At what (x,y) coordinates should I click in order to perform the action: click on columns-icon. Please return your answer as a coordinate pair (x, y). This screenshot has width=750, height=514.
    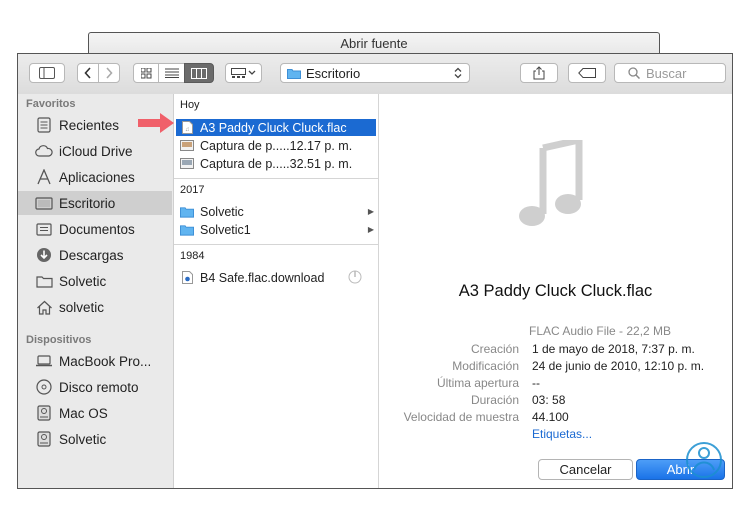
    Looking at the image, I should click on (199, 73).